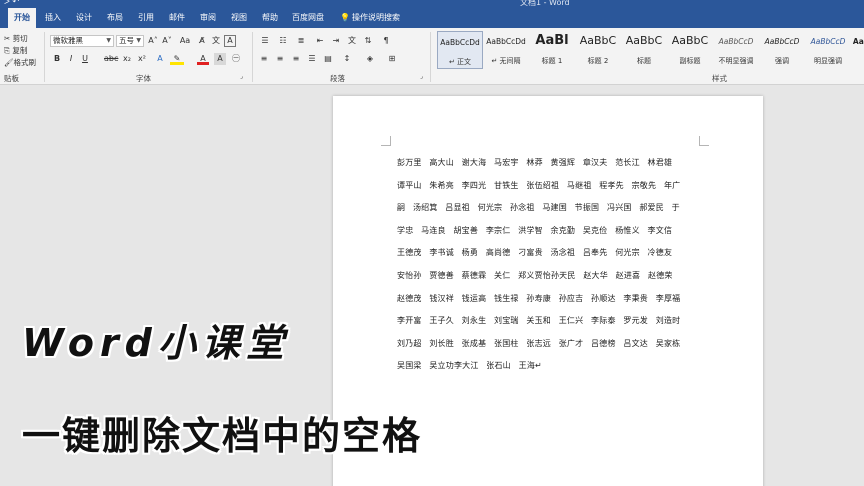 The width and height of the screenshot is (864, 486). What do you see at coordinates (370, 59) in the screenshot?
I see `shading-icon: ◈` at bounding box center [370, 59].